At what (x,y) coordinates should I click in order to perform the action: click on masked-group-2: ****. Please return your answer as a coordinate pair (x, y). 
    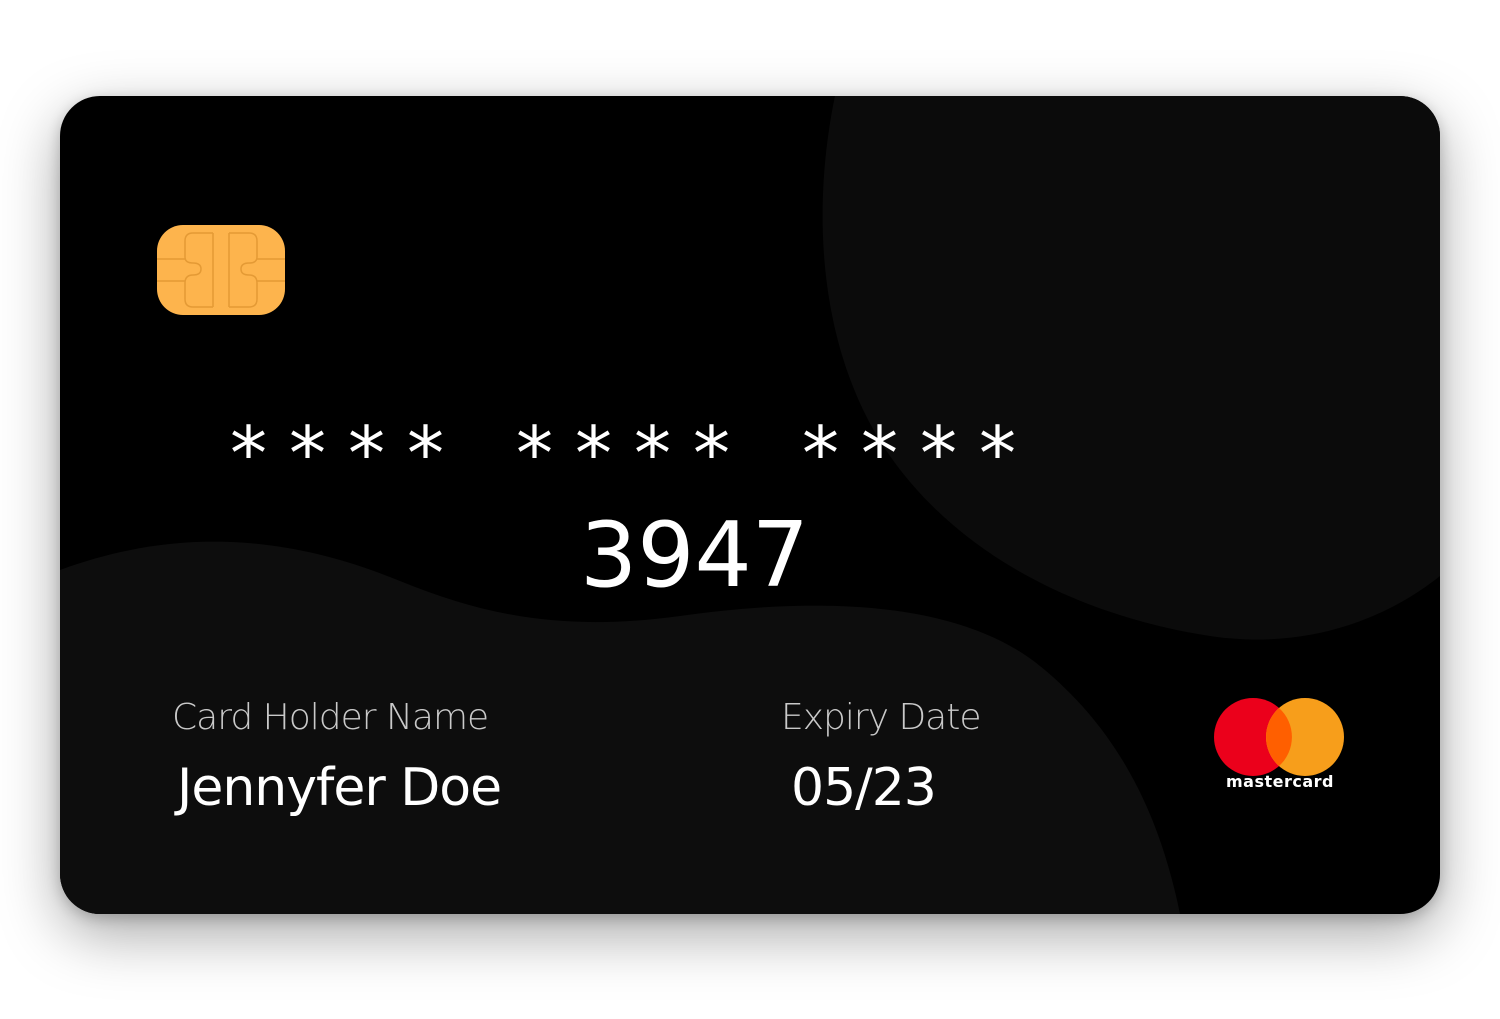
    Looking at the image, I should click on (634, 454).